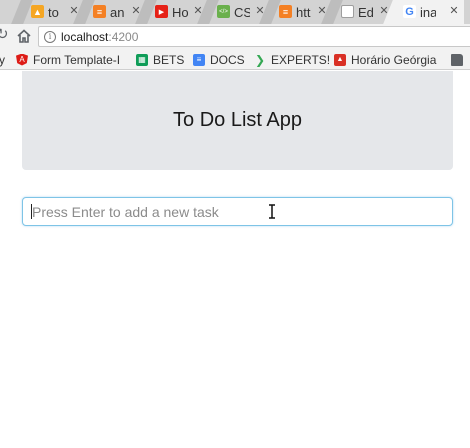  Describe the element at coordinates (454, 11) in the screenshot. I see `close-icon: ✕` at that location.